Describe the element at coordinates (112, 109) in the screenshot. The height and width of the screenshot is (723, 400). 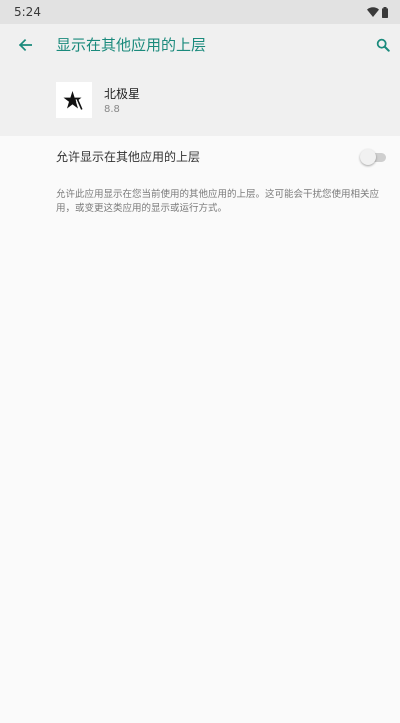
I see `app-version: 8.8` at that location.